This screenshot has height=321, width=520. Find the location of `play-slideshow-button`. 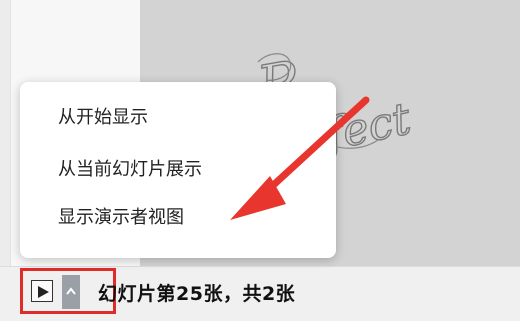

play-slideshow-button is located at coordinates (42, 291).